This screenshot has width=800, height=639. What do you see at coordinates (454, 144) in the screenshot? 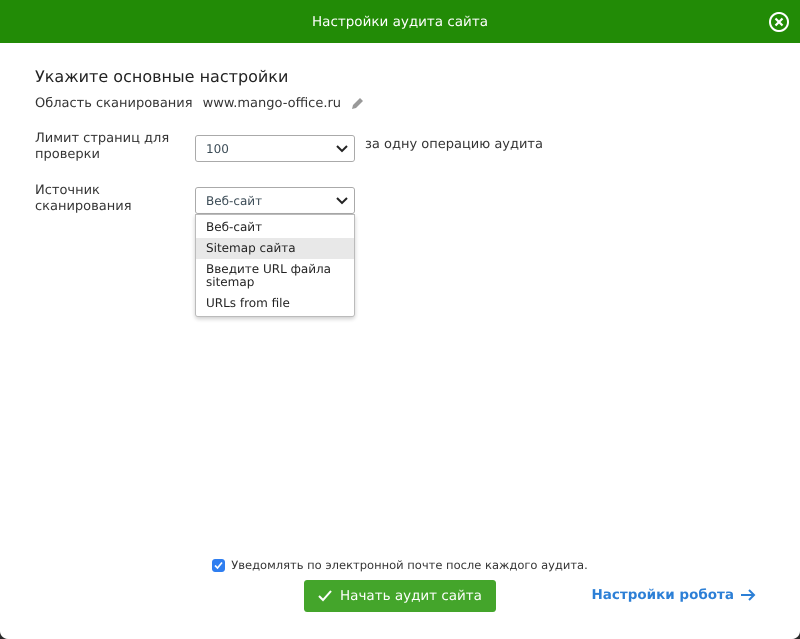
I see `field-suffix: за одну операцию аудита` at bounding box center [454, 144].